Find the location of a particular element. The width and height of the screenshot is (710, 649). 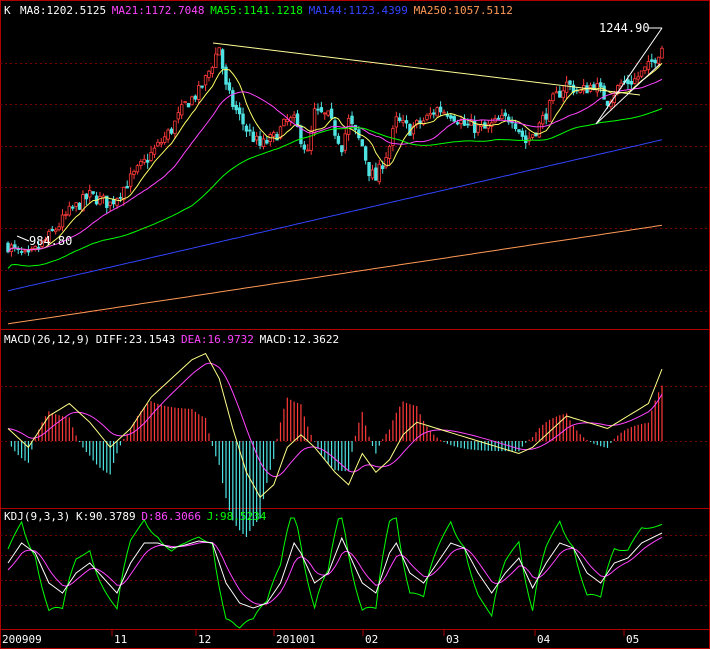

ma-legend-0: MA8:1202.5125 is located at coordinates (63, 10).